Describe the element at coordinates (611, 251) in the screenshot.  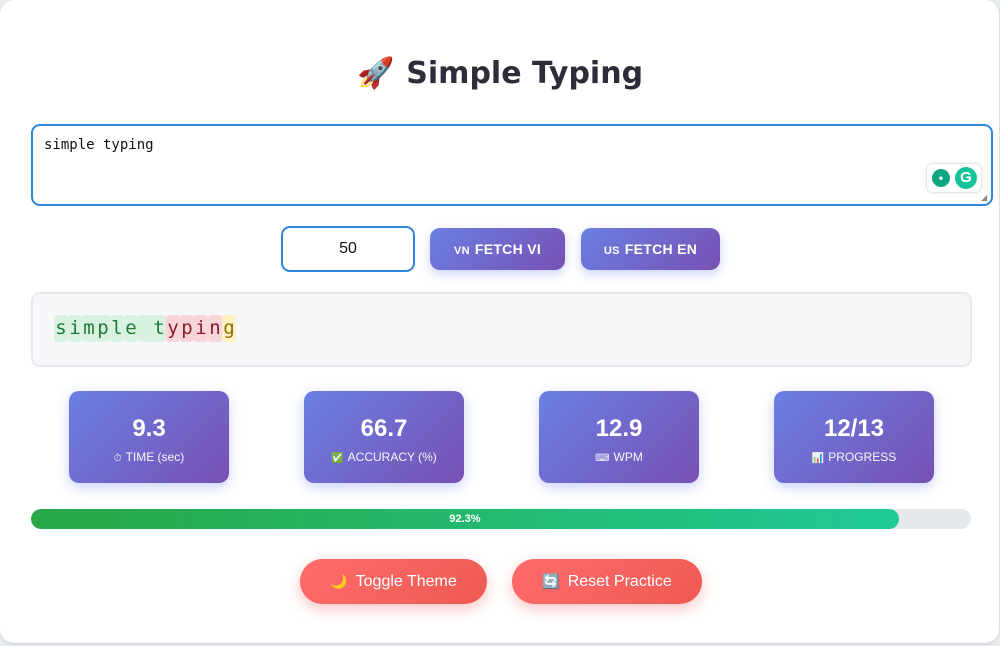
I see `us-flag-icon: US` at that location.